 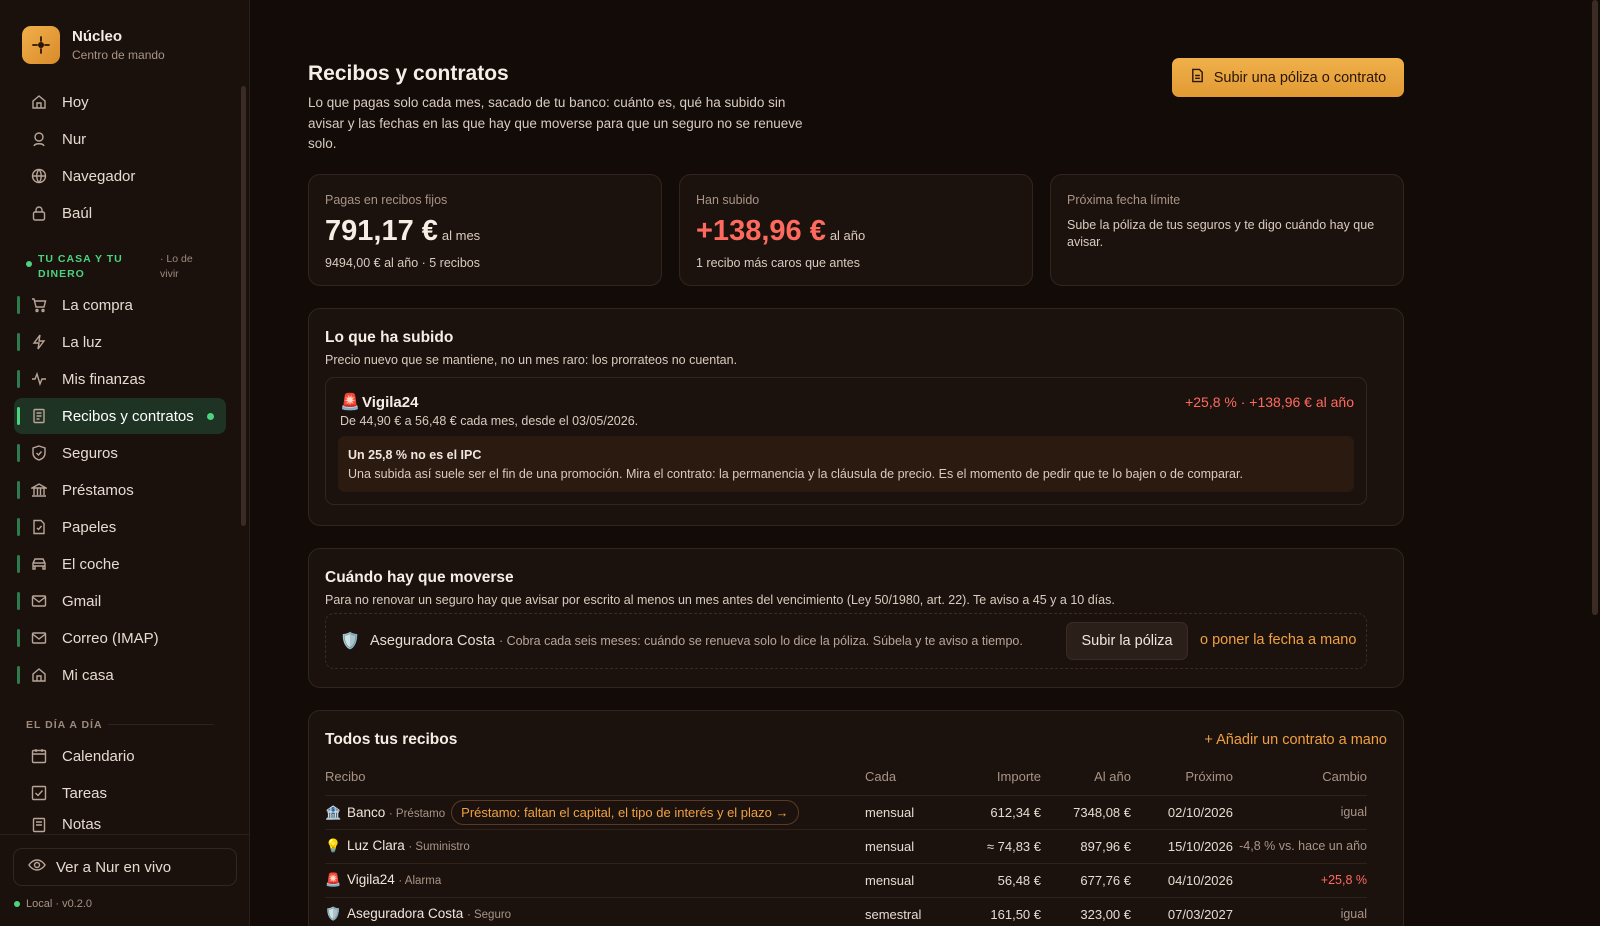 What do you see at coordinates (120, 416) in the screenshot?
I see `sidebar-item-recibos: Recibos y contratos` at bounding box center [120, 416].